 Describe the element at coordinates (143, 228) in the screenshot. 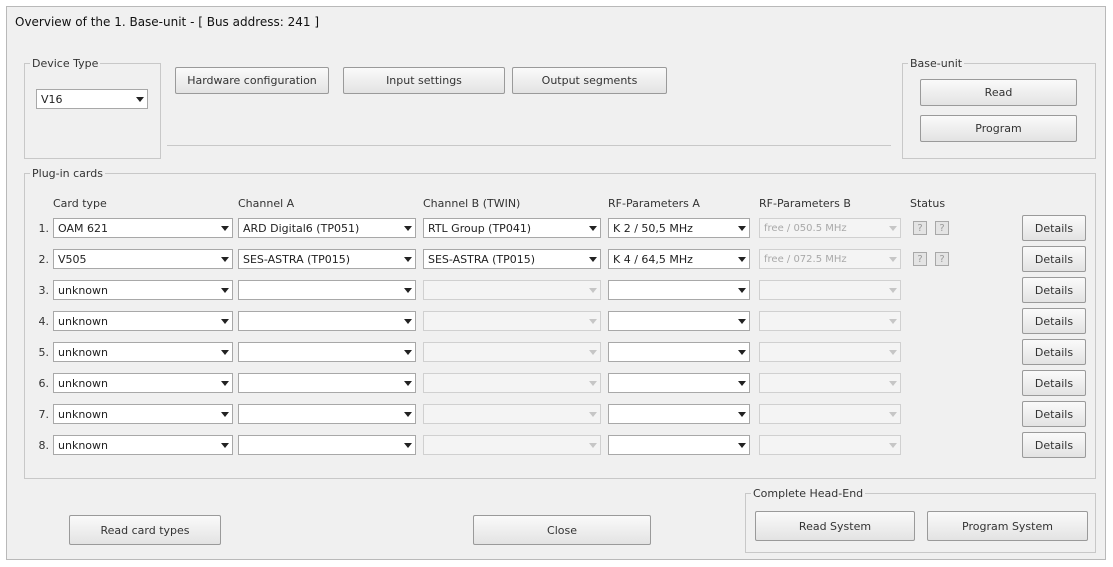

I see `card-type-select: OAM 621` at that location.